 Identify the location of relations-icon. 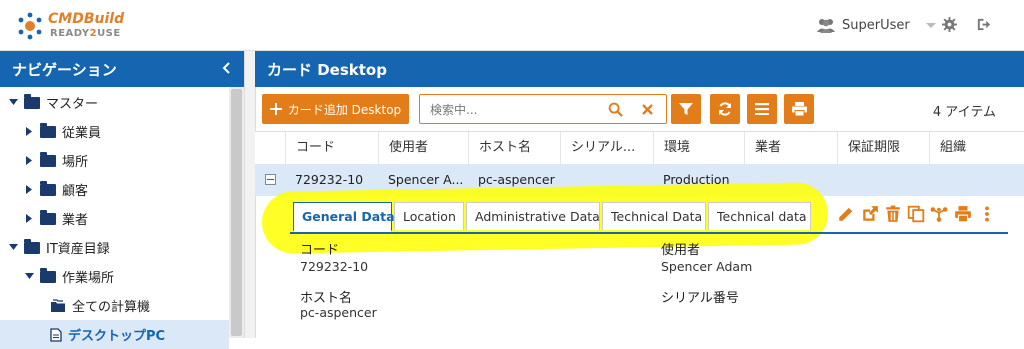
(939, 214).